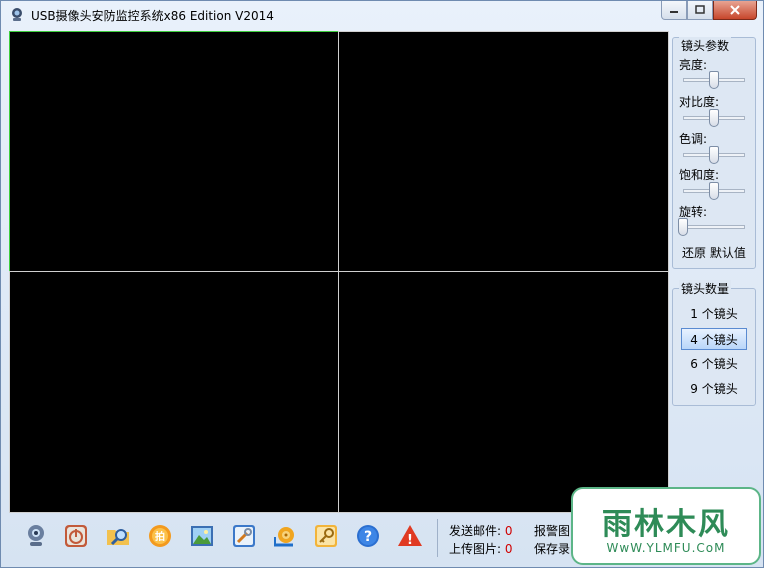 This screenshot has height=568, width=764. I want to click on help-icon: ?, so click(368, 536).